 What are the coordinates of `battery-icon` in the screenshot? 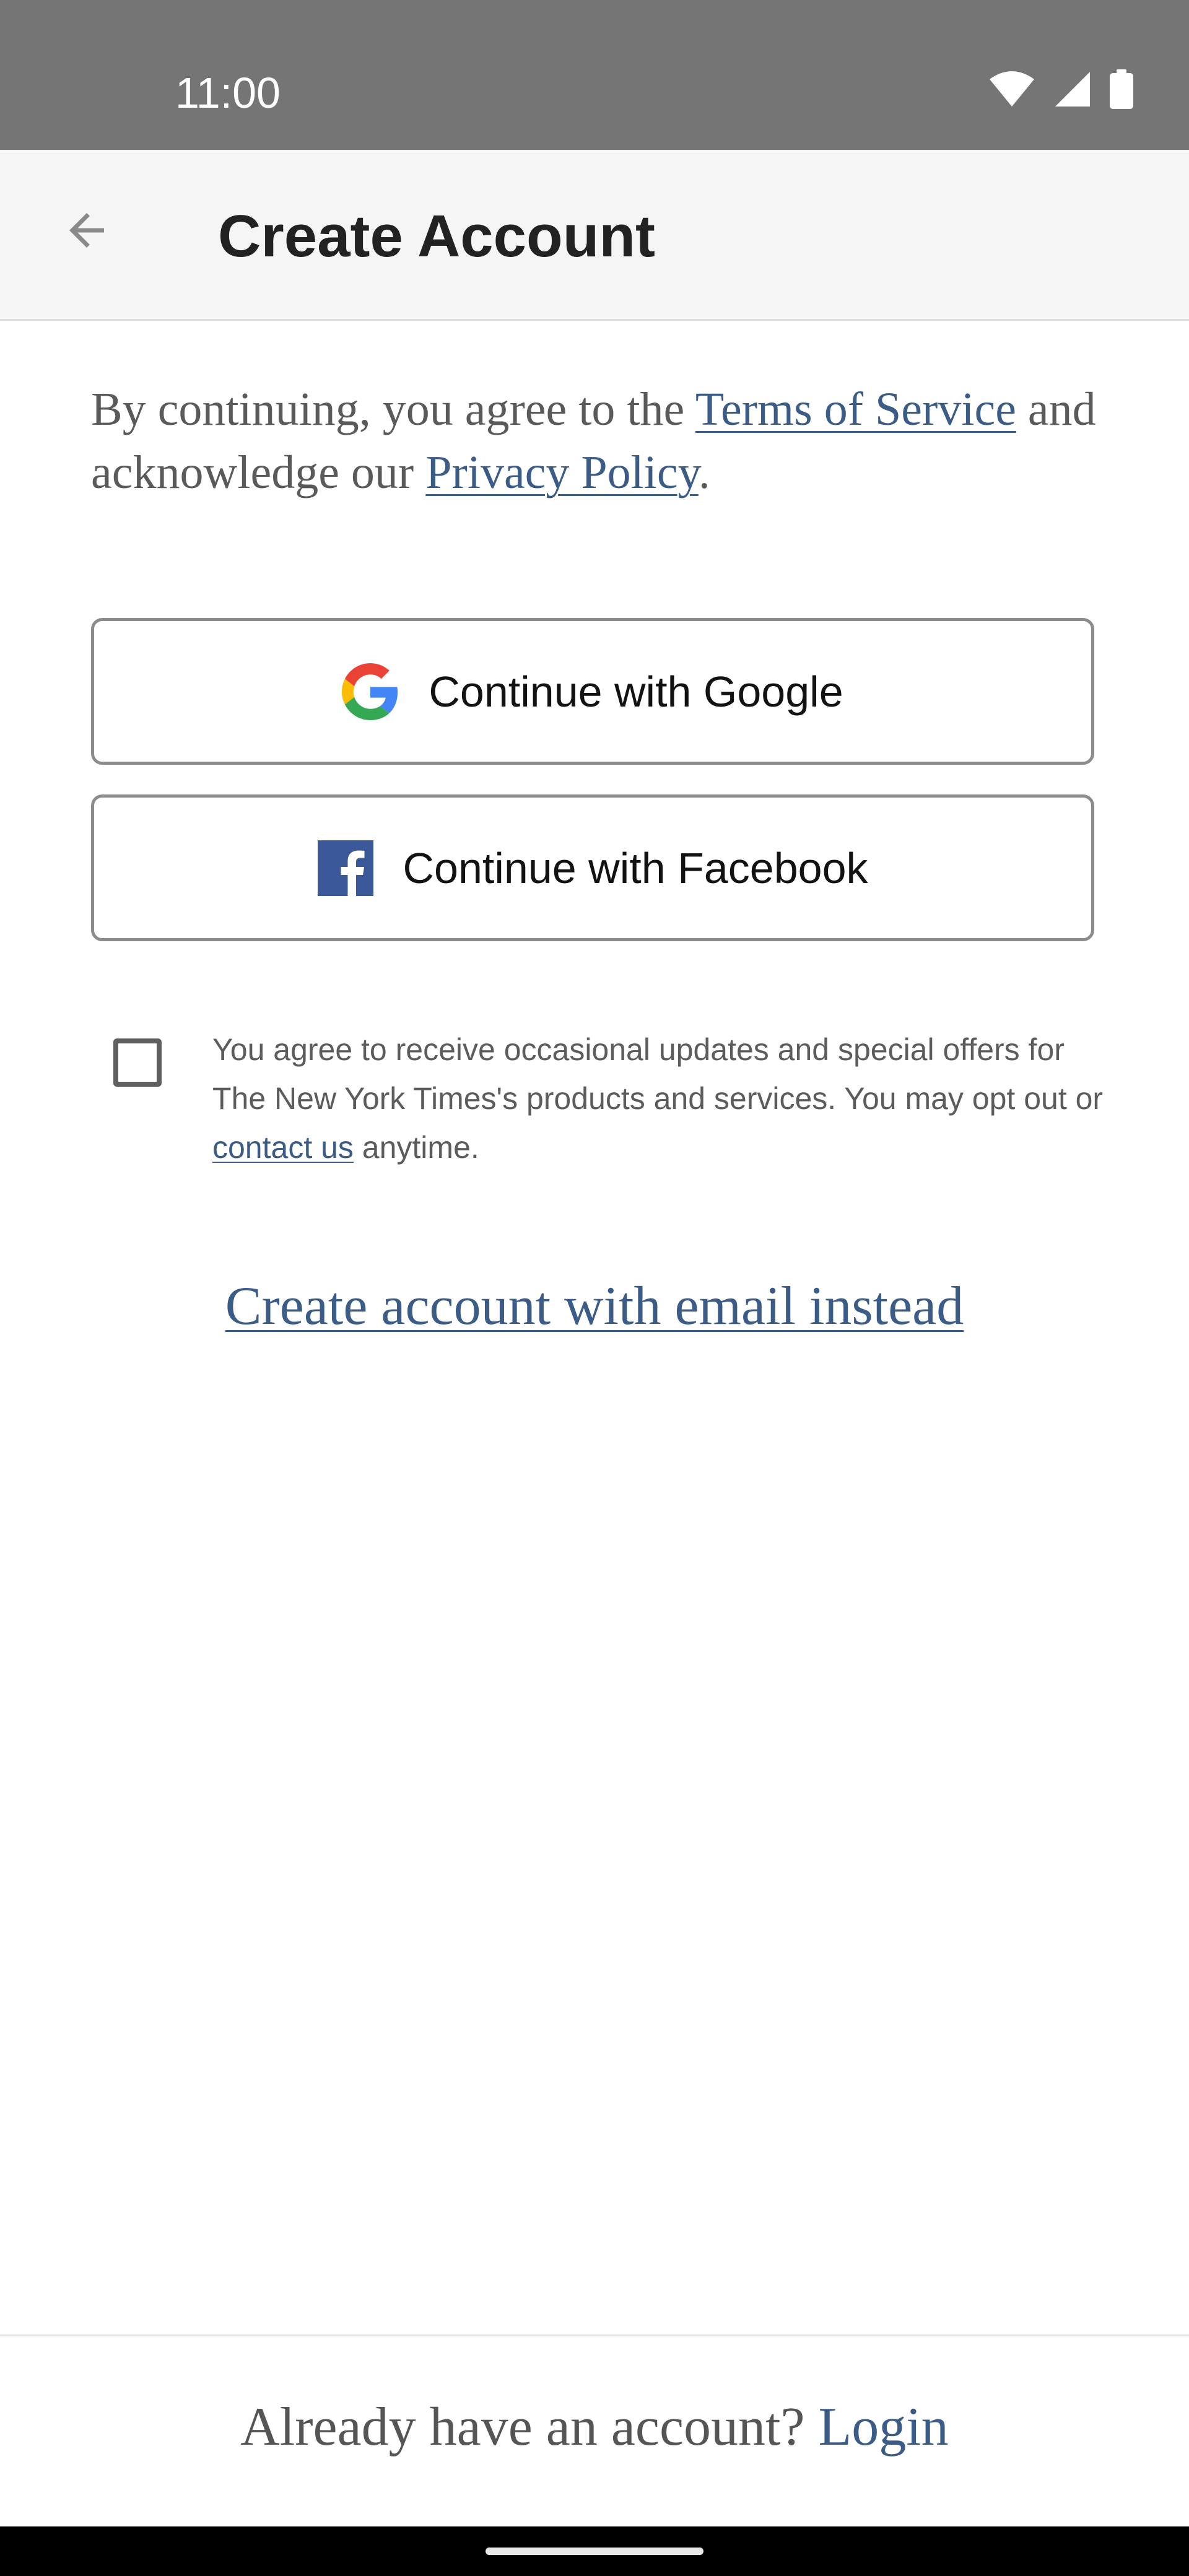 It's located at (1121, 89).